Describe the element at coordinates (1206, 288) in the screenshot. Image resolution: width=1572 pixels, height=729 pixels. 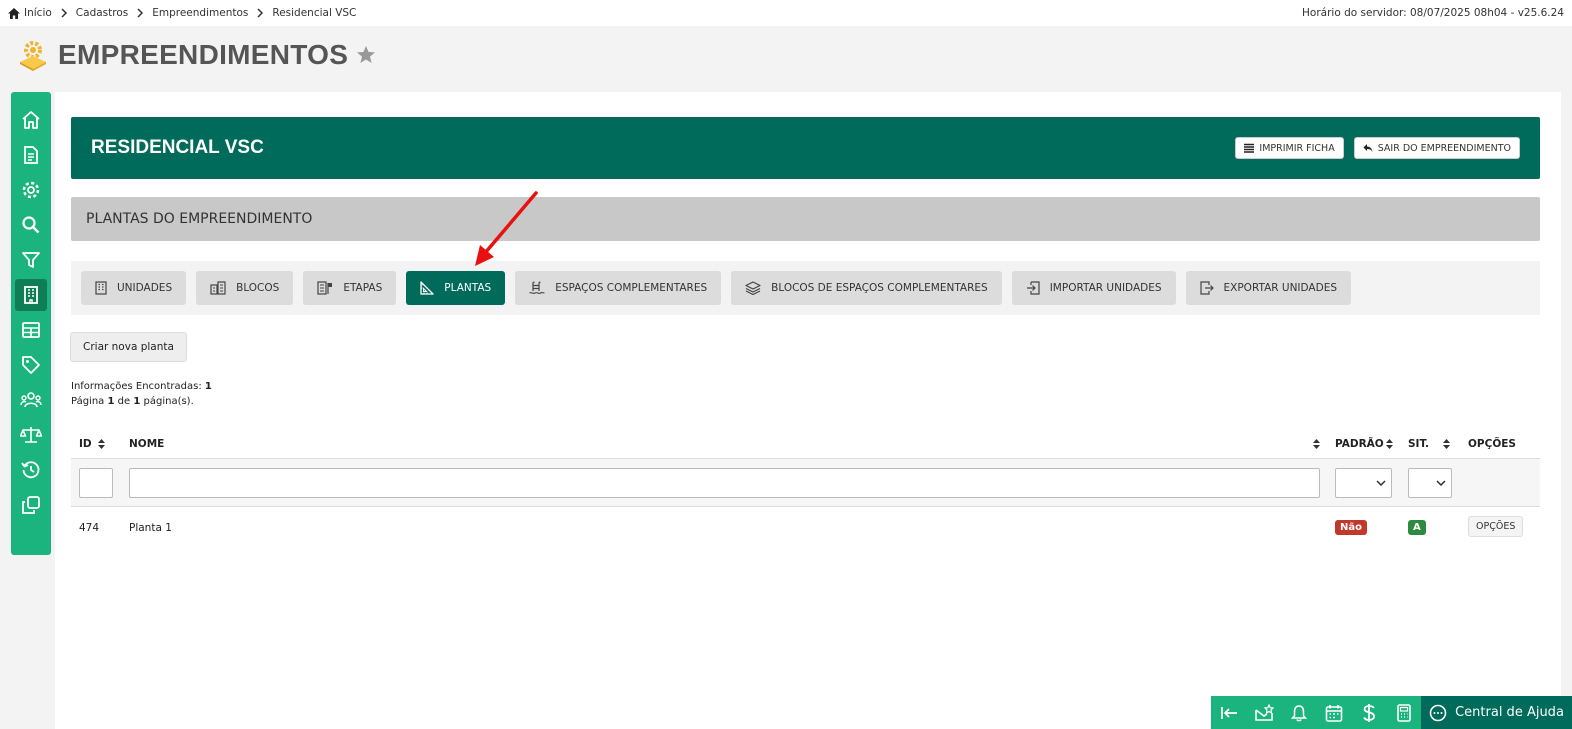
I see `export-icon` at that location.